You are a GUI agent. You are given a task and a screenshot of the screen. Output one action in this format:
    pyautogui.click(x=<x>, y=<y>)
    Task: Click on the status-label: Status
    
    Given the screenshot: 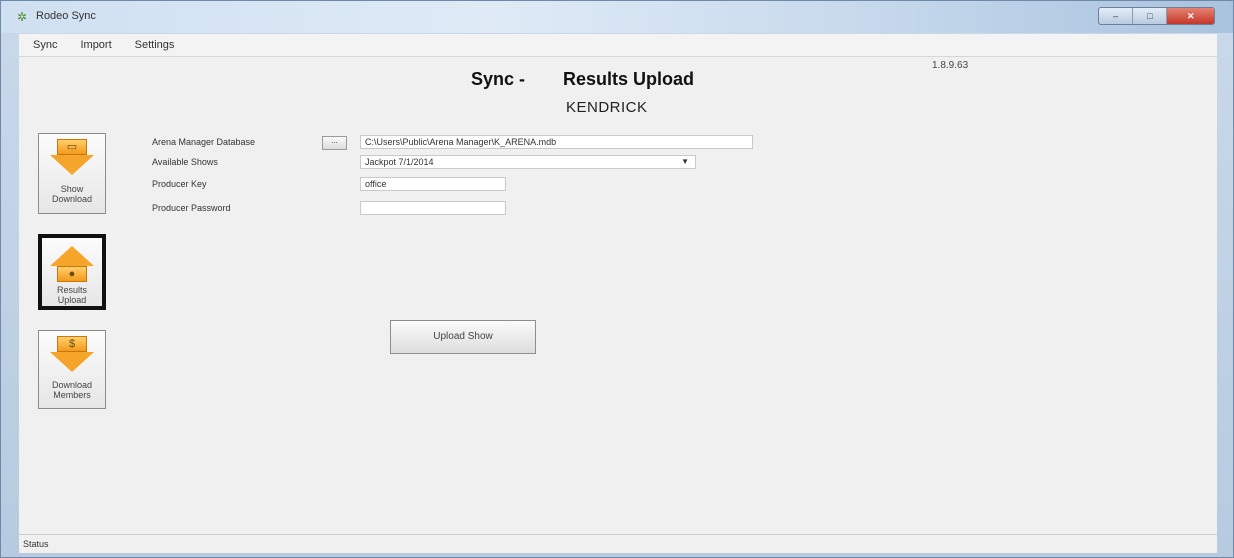 What is the action you would take?
    pyautogui.click(x=36, y=544)
    